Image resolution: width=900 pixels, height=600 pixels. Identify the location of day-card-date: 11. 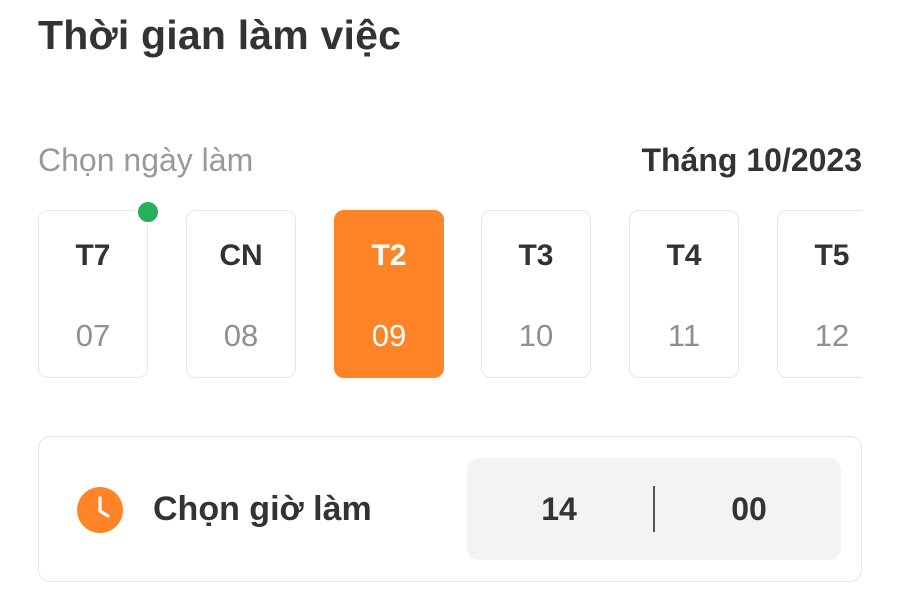
(684, 335).